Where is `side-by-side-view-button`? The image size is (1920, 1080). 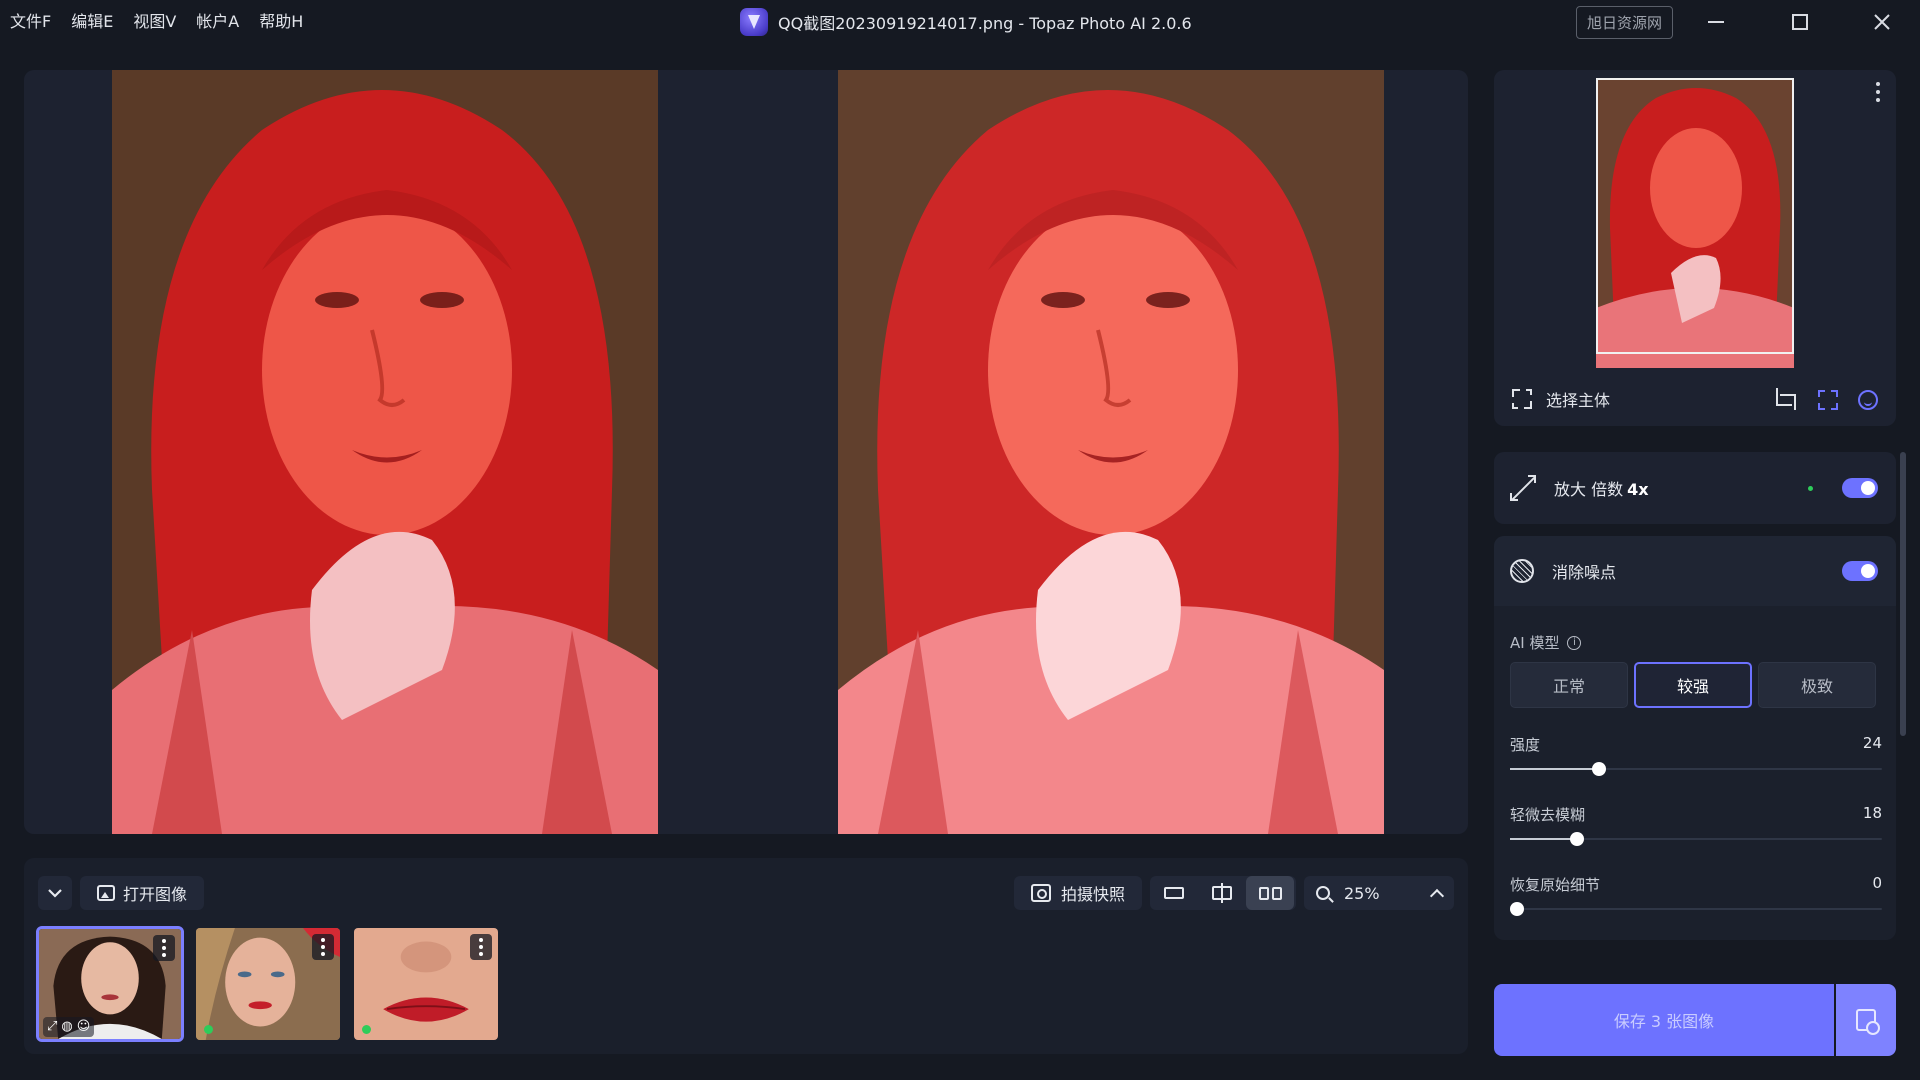 side-by-side-view-button is located at coordinates (1270, 893).